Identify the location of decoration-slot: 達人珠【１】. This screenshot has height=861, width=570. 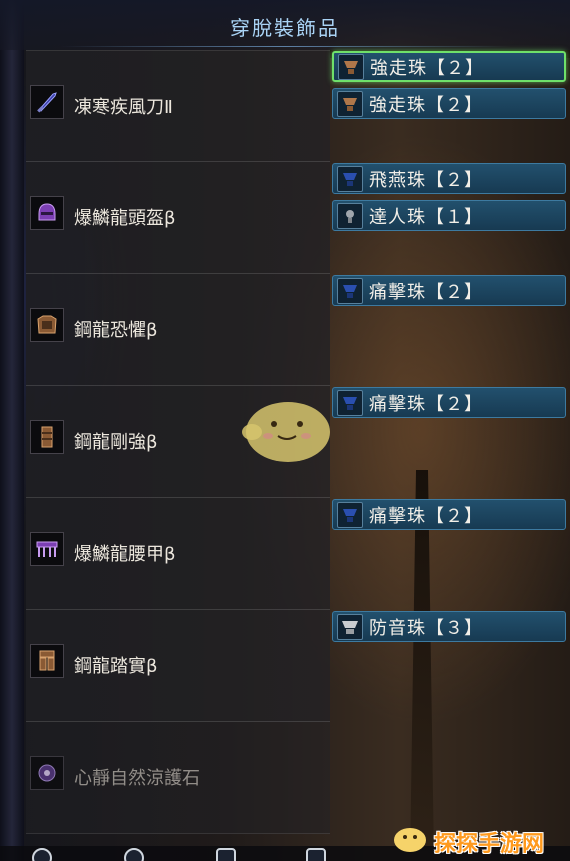
(449, 215).